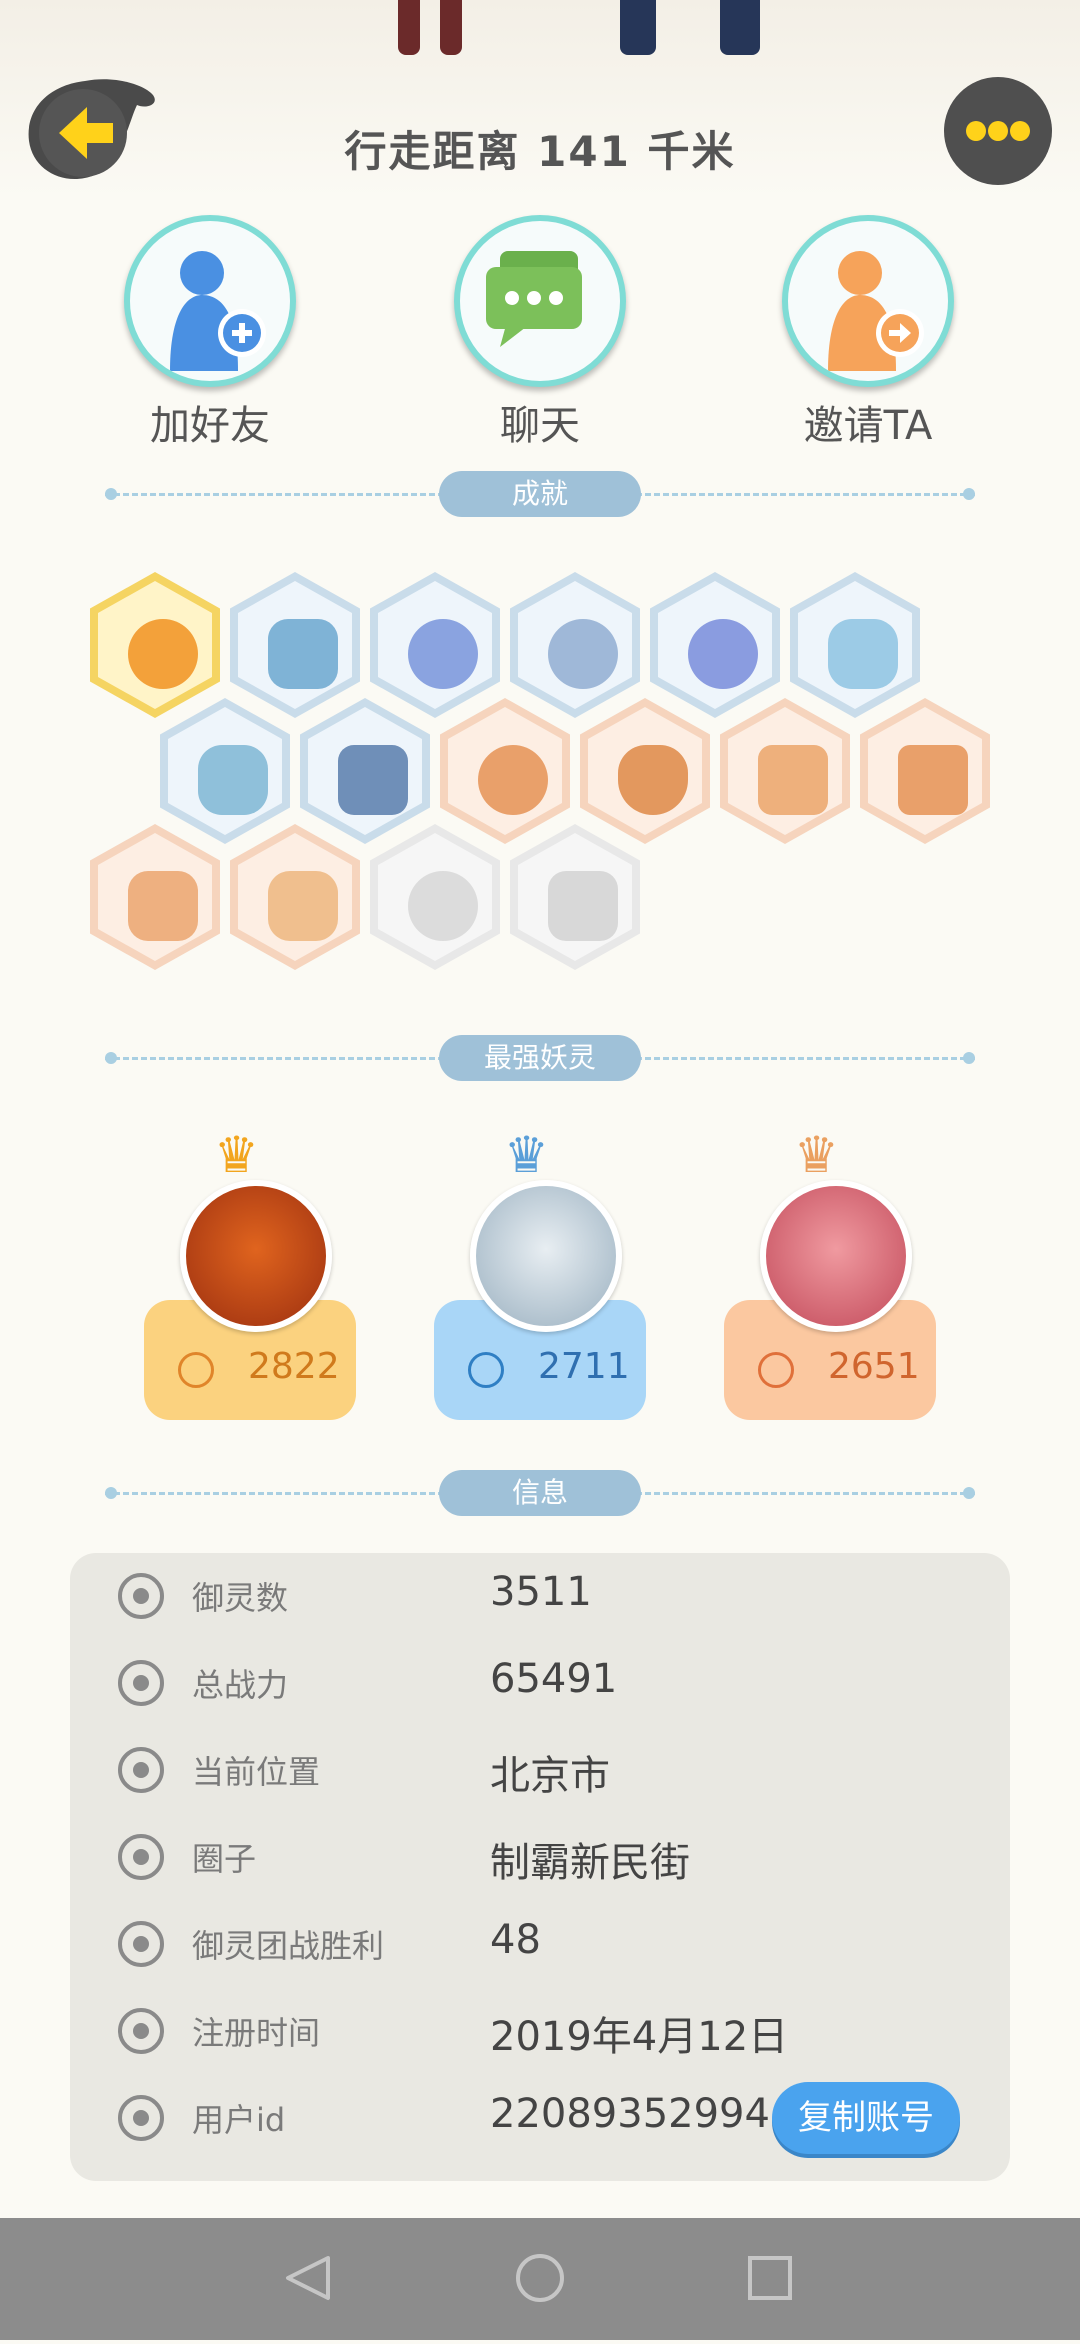 The height and width of the screenshot is (2344, 1080). I want to click on recents-nav-icon, so click(770, 2278).